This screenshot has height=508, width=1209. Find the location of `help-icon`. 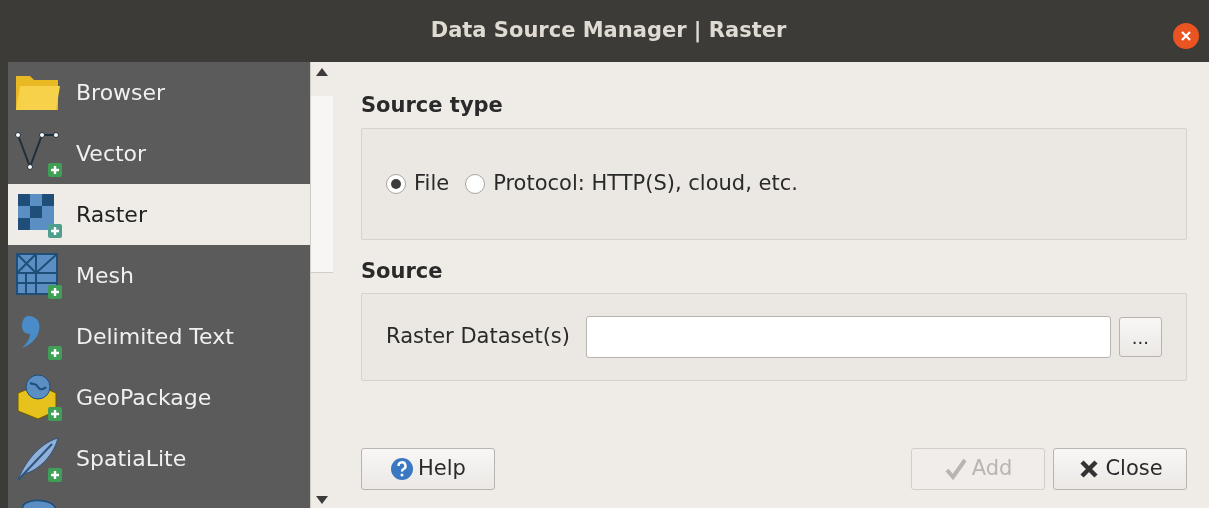

help-icon is located at coordinates (402, 469).